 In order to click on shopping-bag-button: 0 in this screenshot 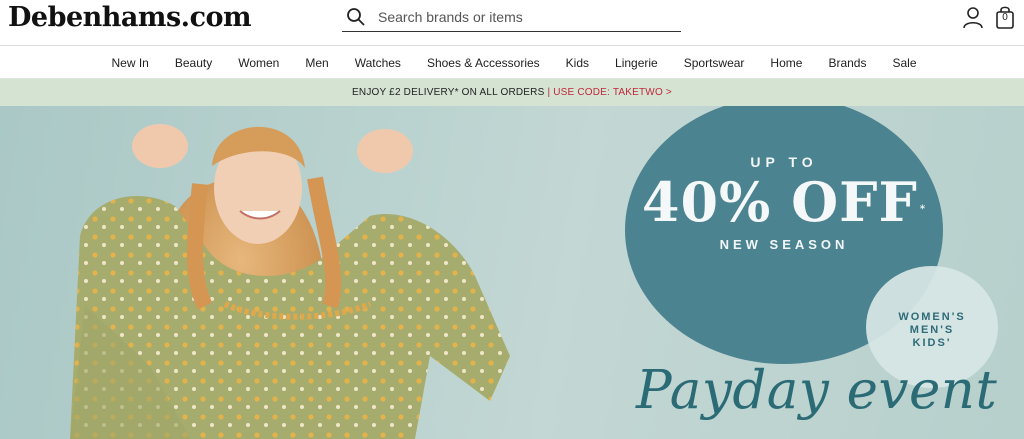, I will do `click(1005, 17)`.